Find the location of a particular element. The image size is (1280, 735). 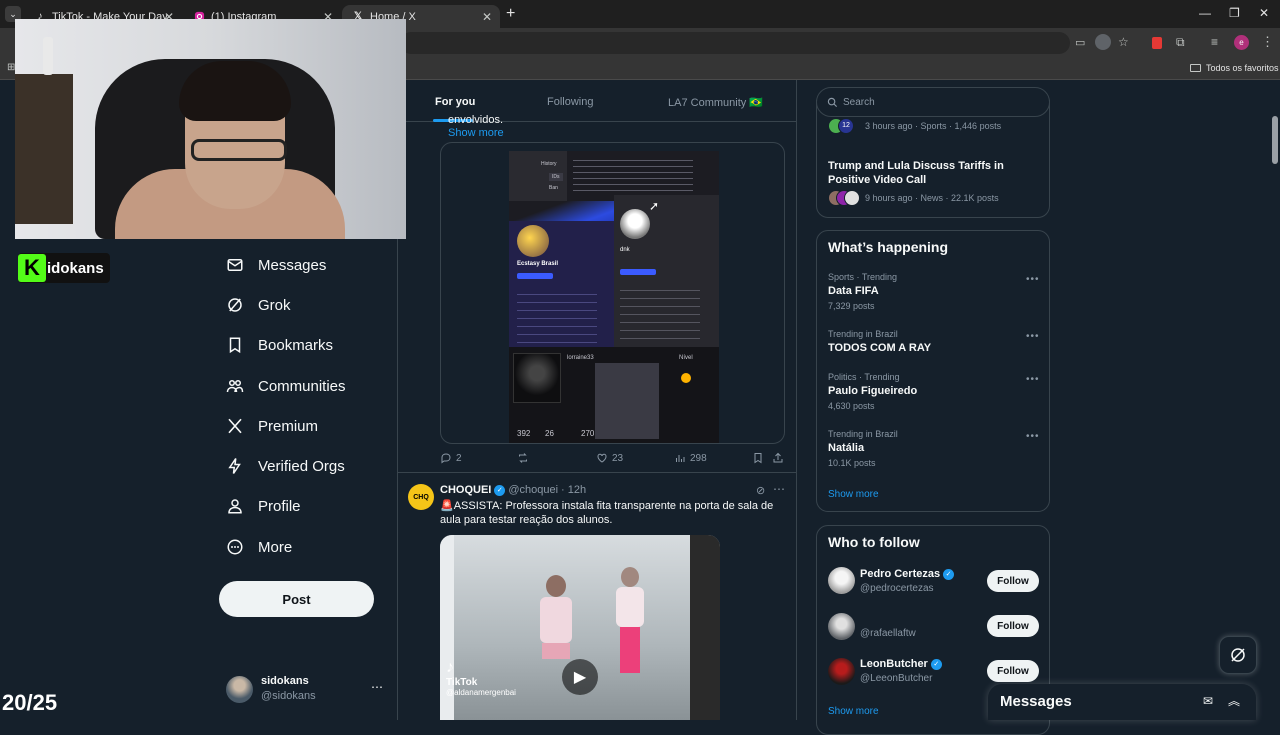

star-icon: ☆ is located at coordinates (1123, 42).